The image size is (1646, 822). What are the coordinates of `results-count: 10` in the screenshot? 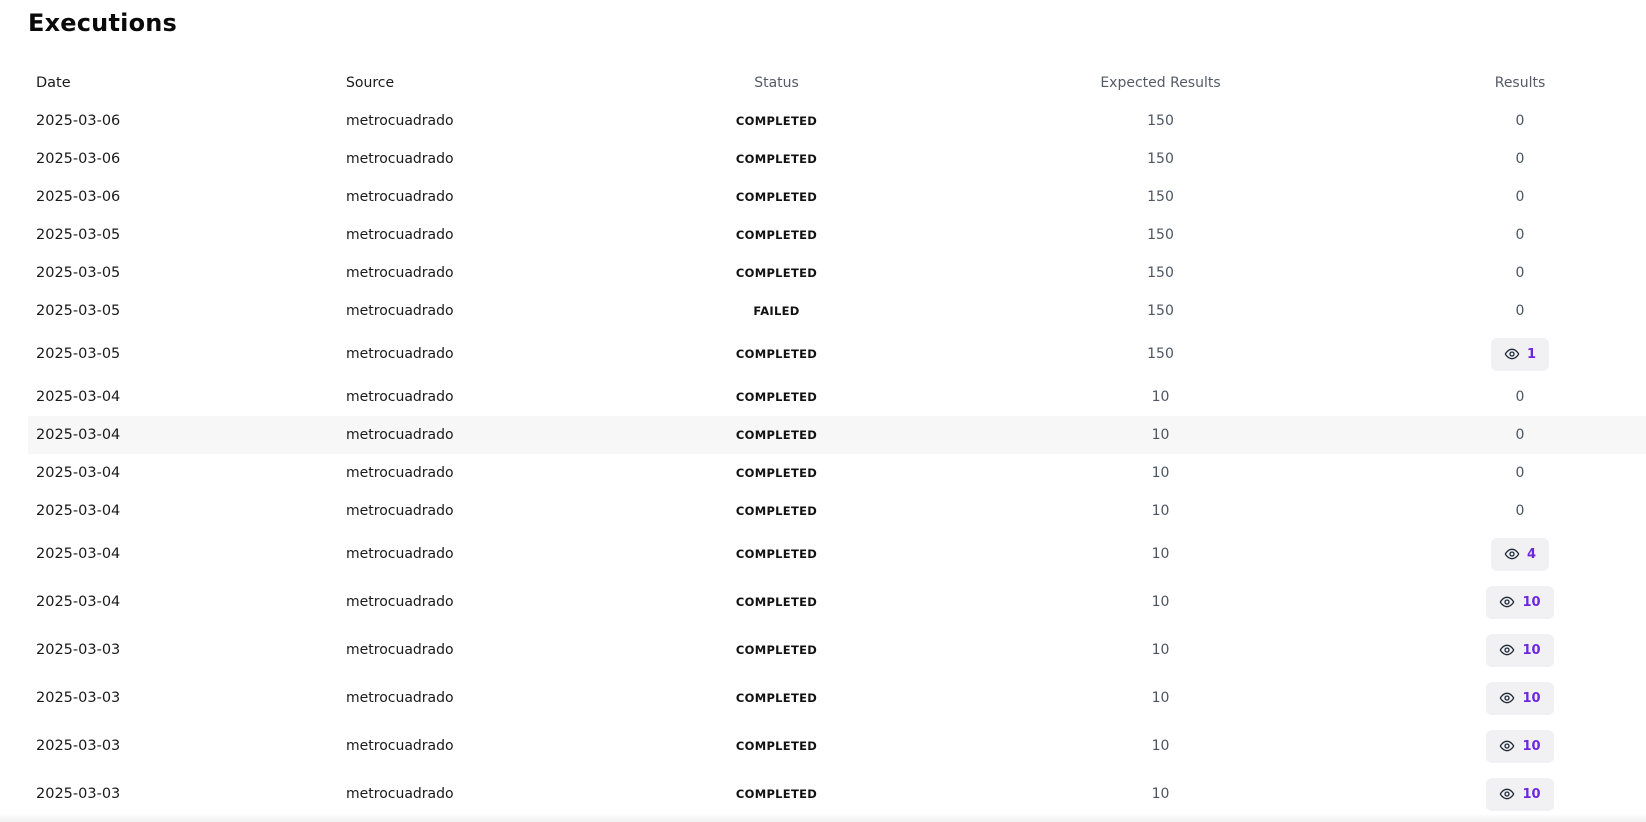 It's located at (1531, 746).